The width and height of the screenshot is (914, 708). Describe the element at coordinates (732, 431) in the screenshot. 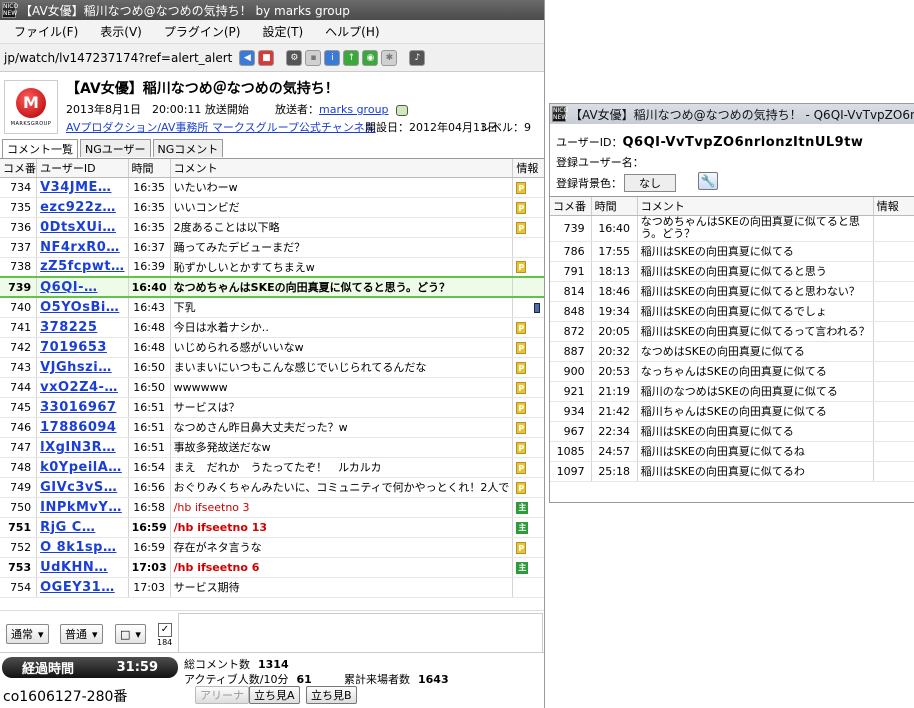

I see `user-comment-row: 967 22:34 稲川はSKEの向田真夏に似てる` at that location.